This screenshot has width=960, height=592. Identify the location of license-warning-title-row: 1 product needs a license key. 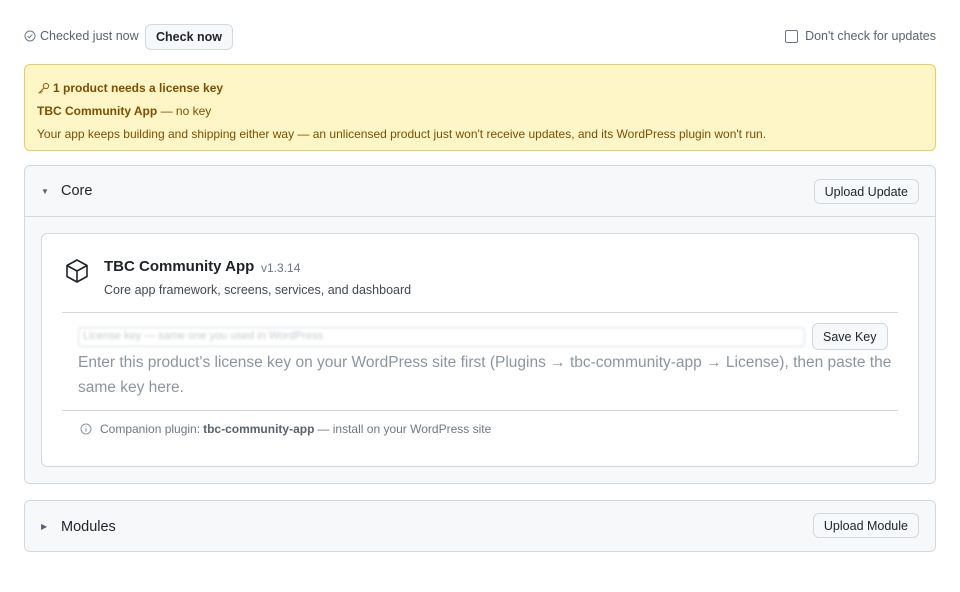
(480, 88).